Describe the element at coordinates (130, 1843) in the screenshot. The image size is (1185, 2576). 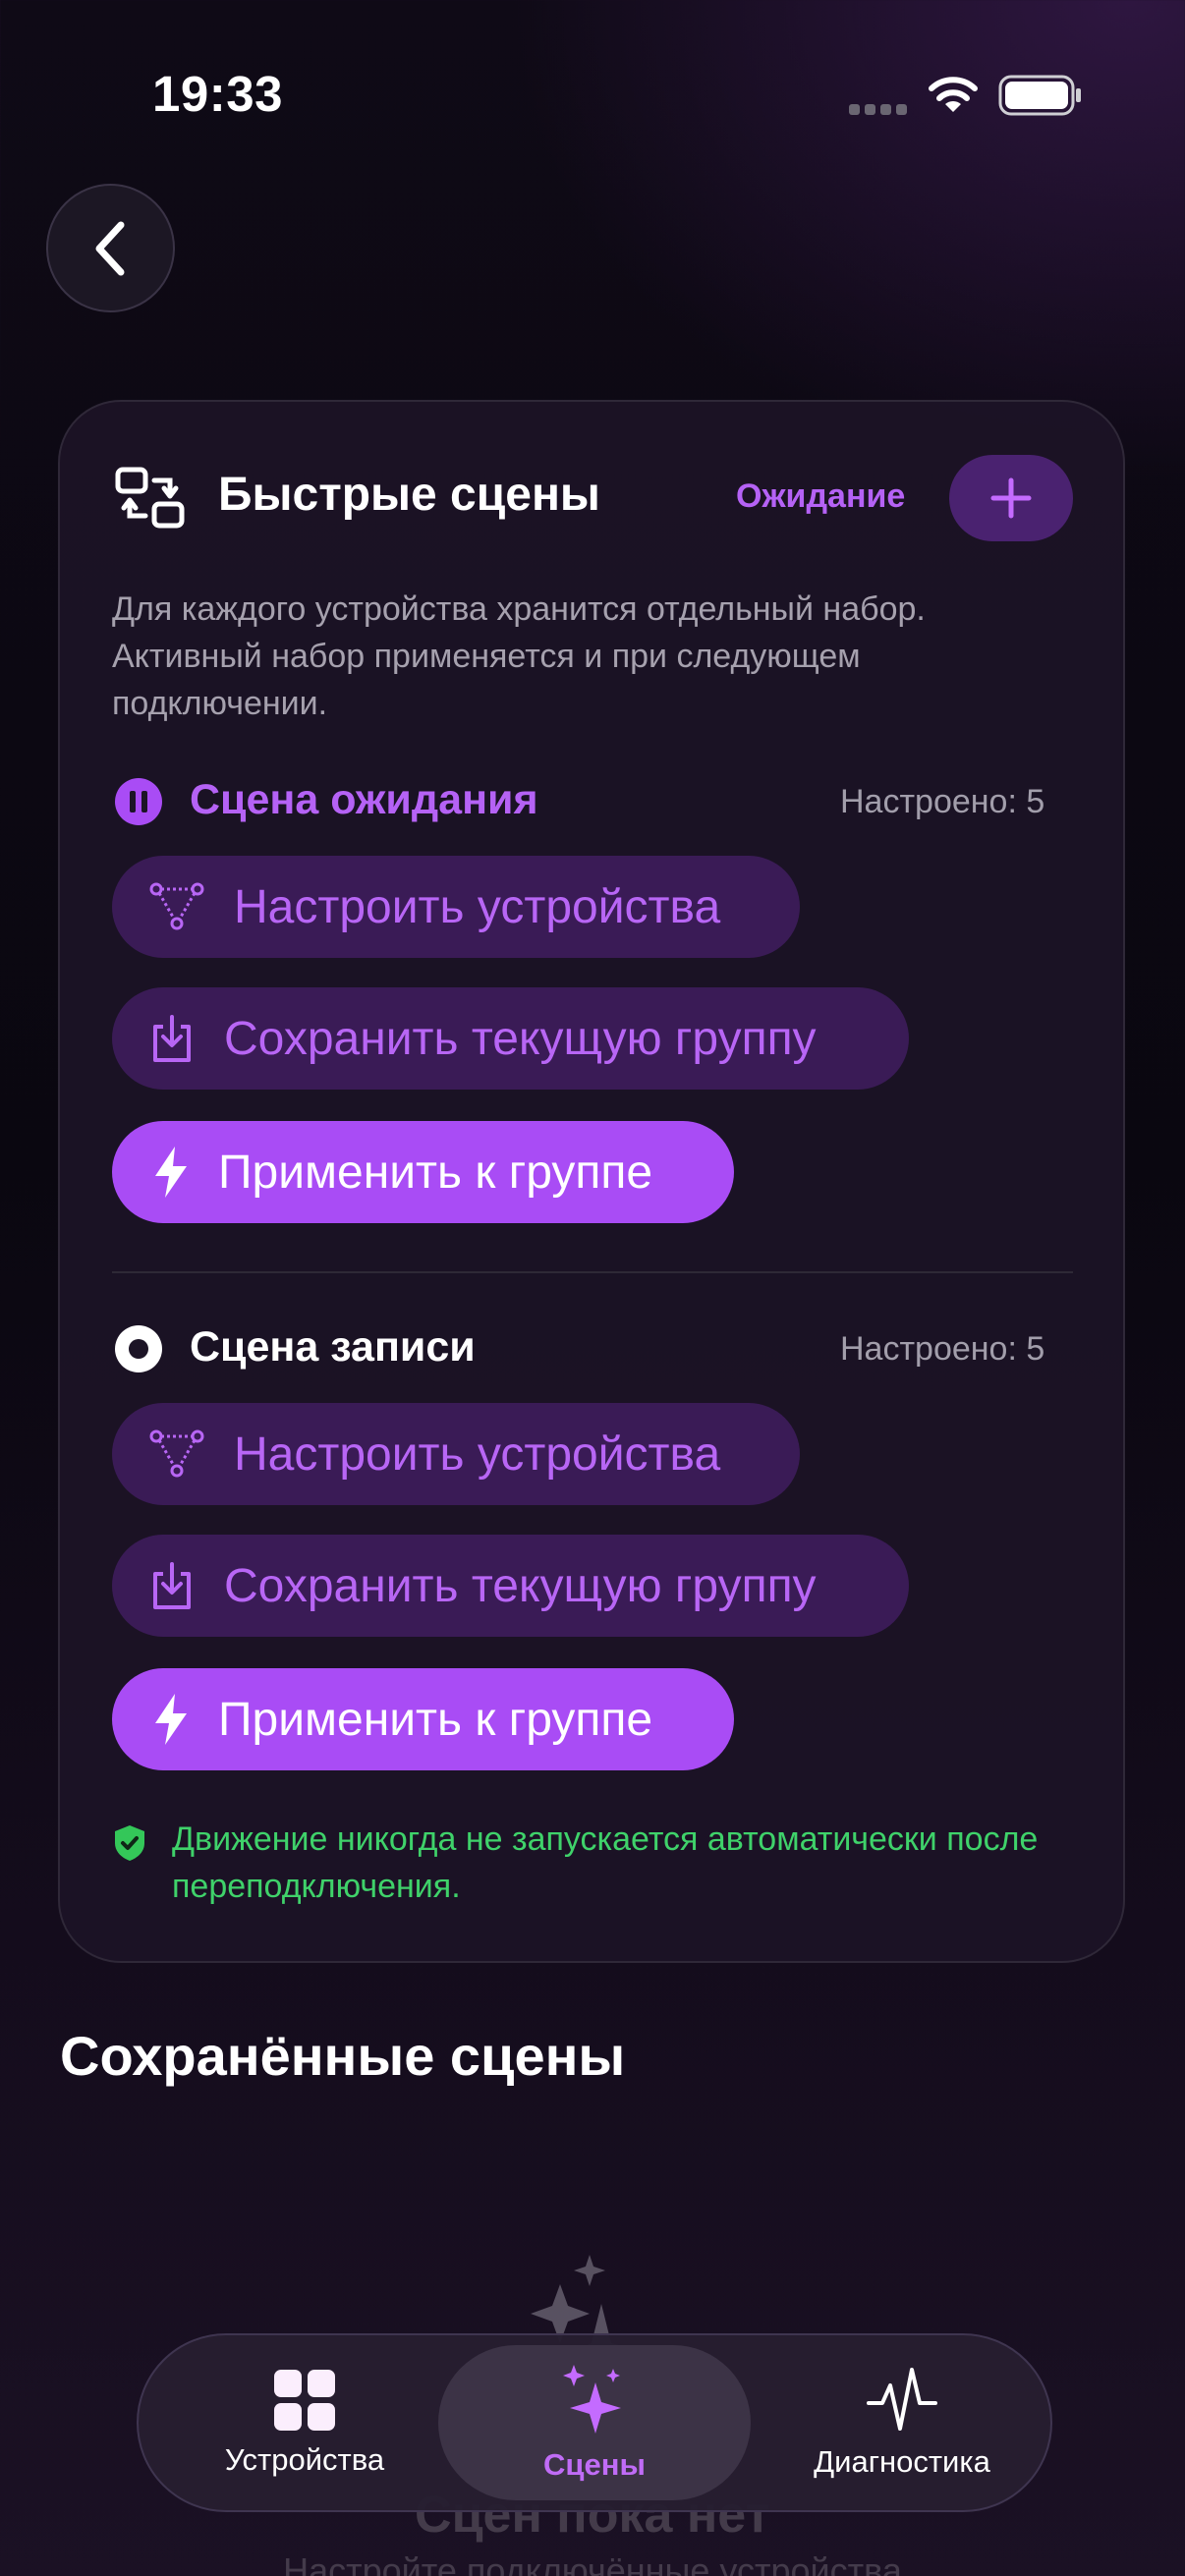
I see `shield-check-icon` at that location.